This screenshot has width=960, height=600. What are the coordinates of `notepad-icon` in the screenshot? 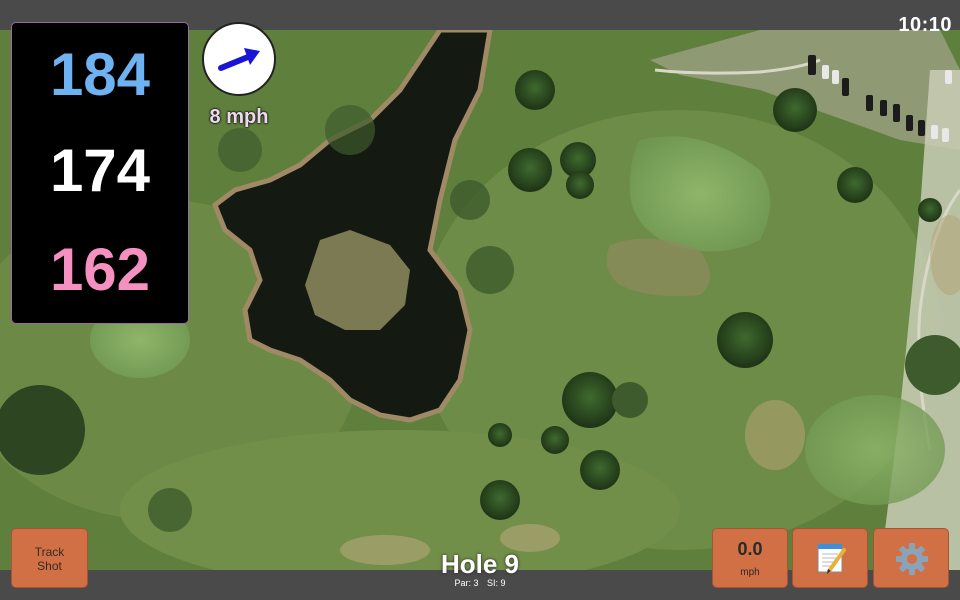 It's located at (831, 558).